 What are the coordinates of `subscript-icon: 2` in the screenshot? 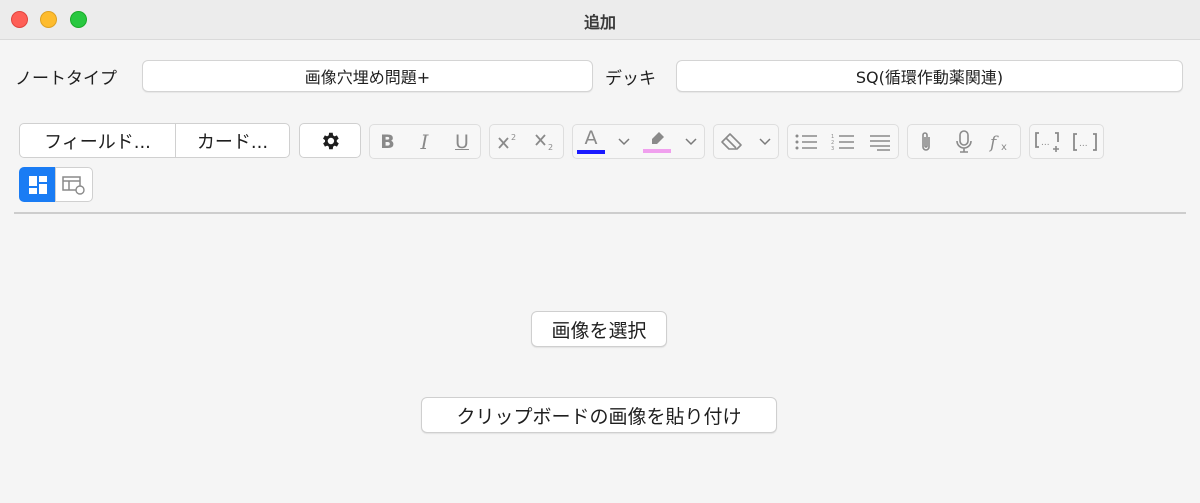 It's located at (544, 142).